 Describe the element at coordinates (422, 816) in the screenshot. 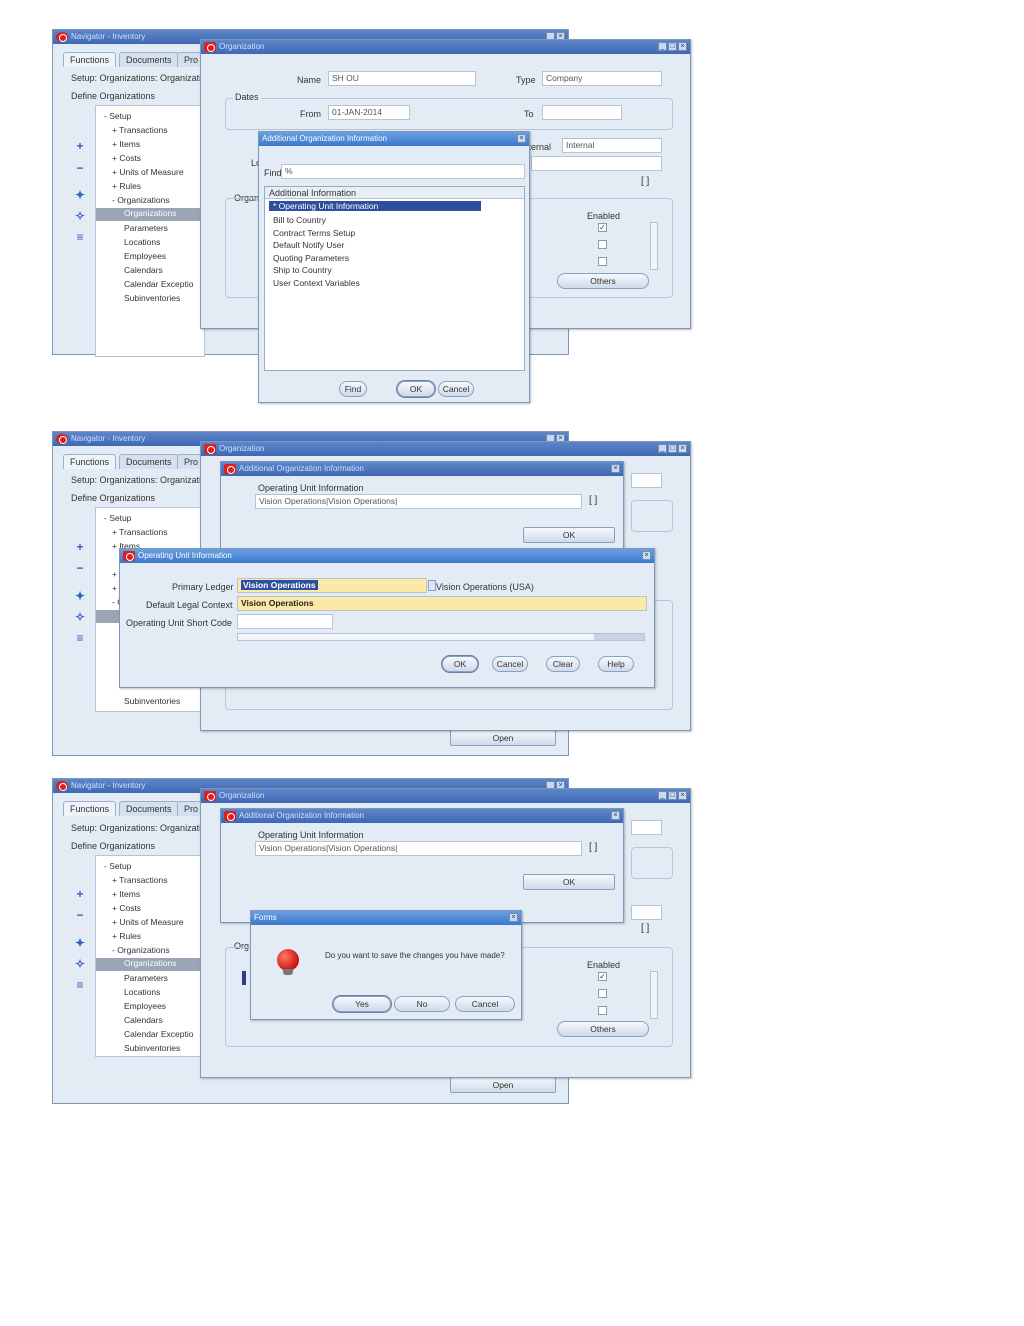

I see `additional-info-form-titlebar: Additional Organization Information ×` at that location.